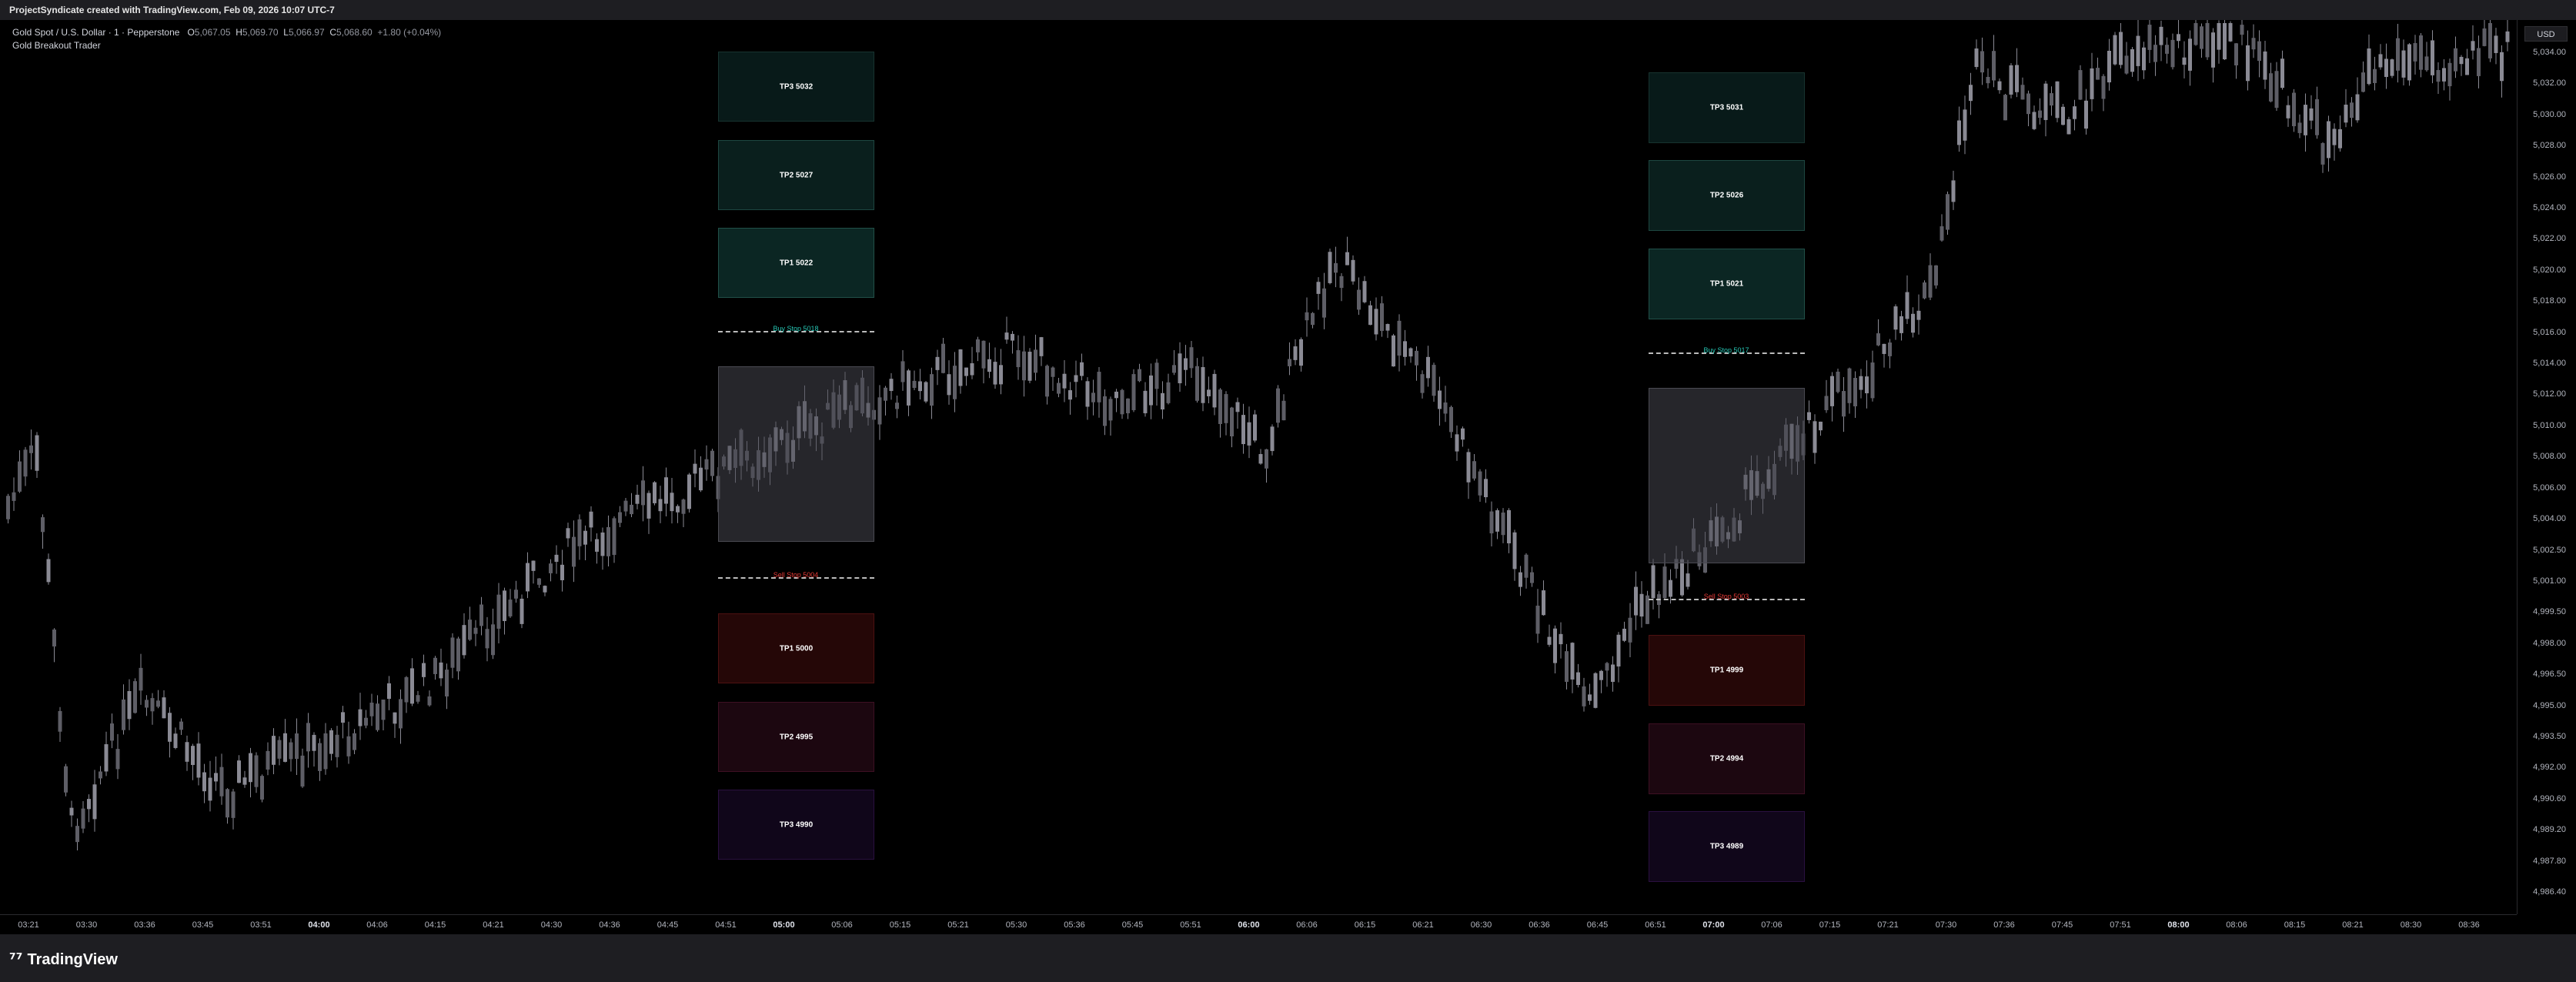 The image size is (2576, 982). I want to click on price-tick-label: 5,032.00, so click(2549, 83).